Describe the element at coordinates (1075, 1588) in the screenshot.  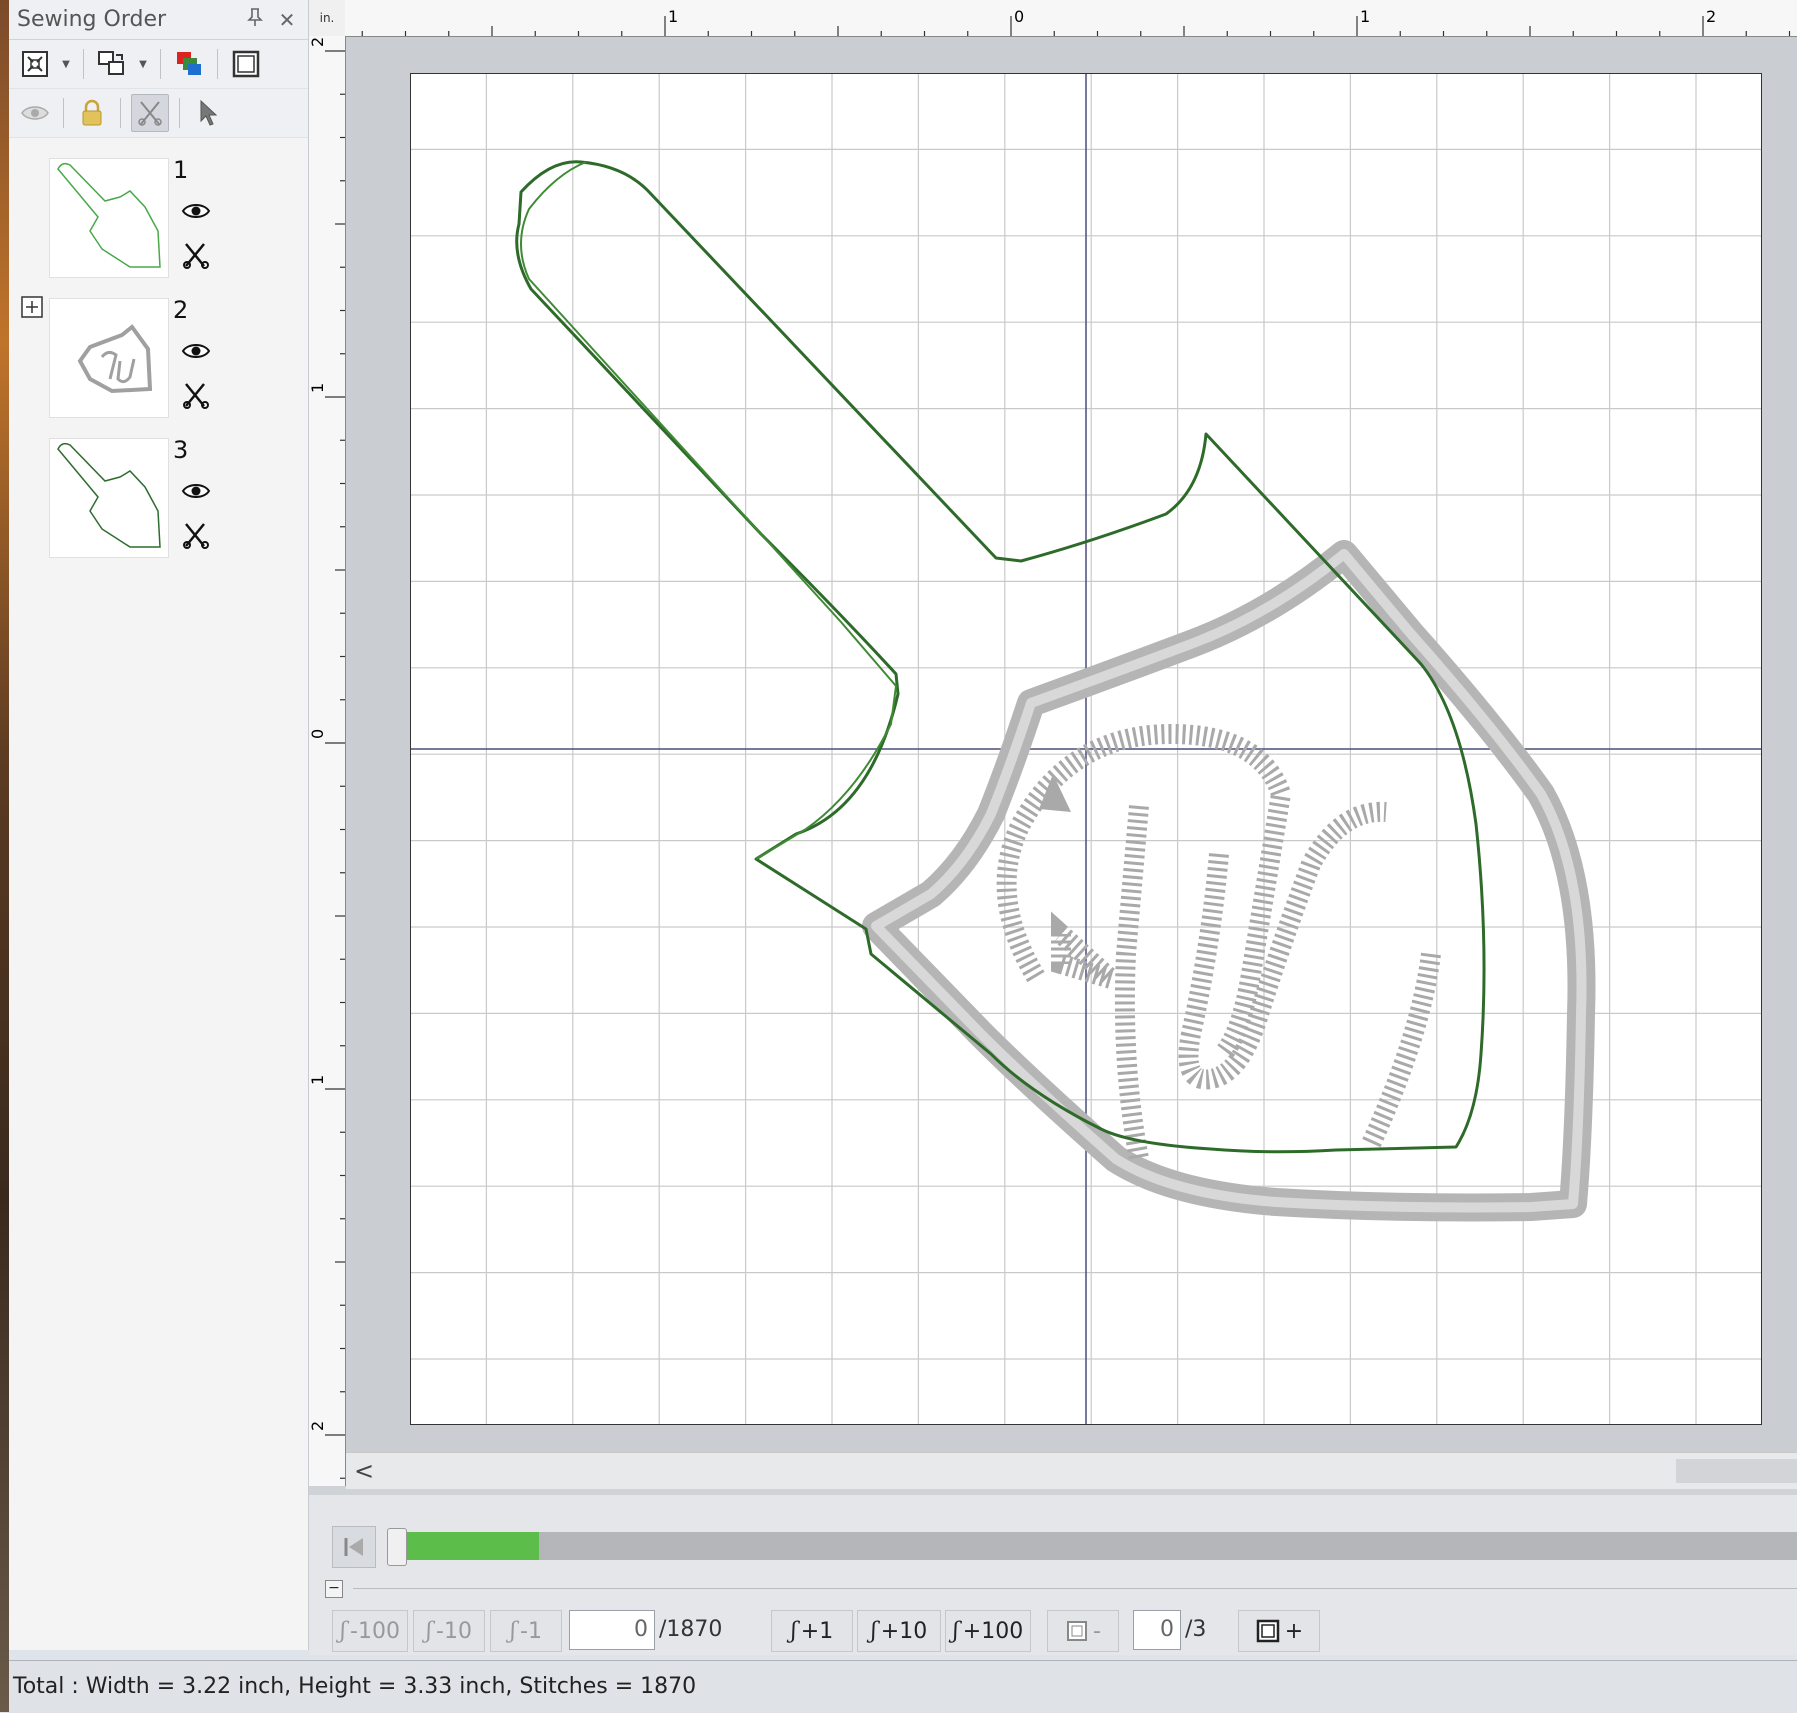
I see `divider` at that location.